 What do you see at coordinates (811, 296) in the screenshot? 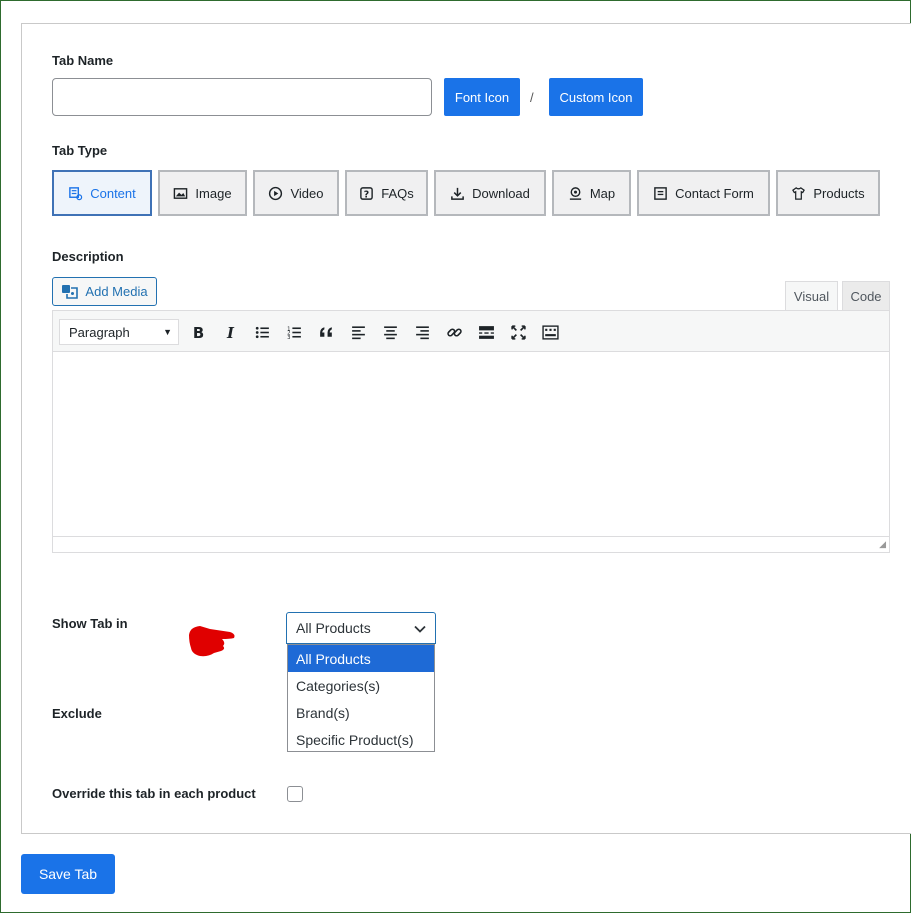
I see `editor-tab-visual: Visual` at bounding box center [811, 296].